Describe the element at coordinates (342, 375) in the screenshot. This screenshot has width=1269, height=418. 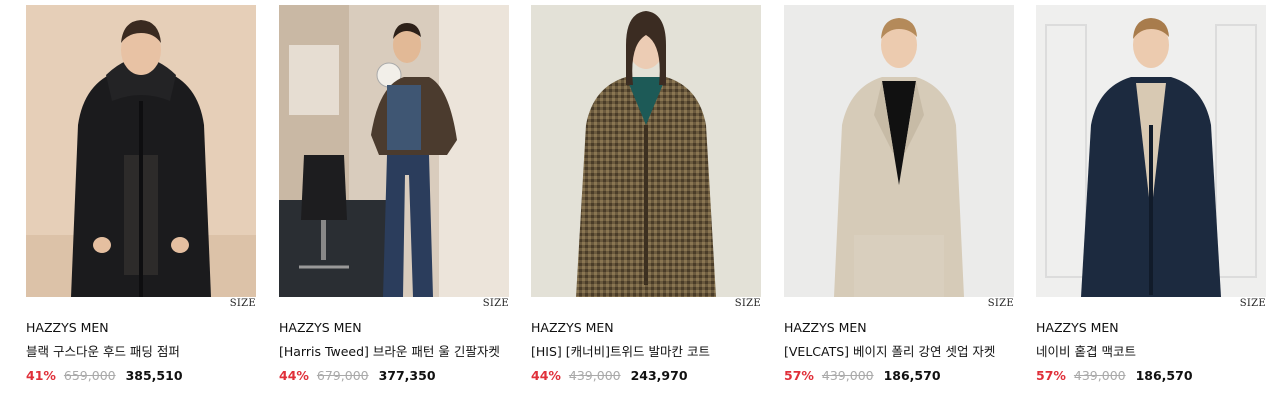
I see `original-price: 679,000` at that location.